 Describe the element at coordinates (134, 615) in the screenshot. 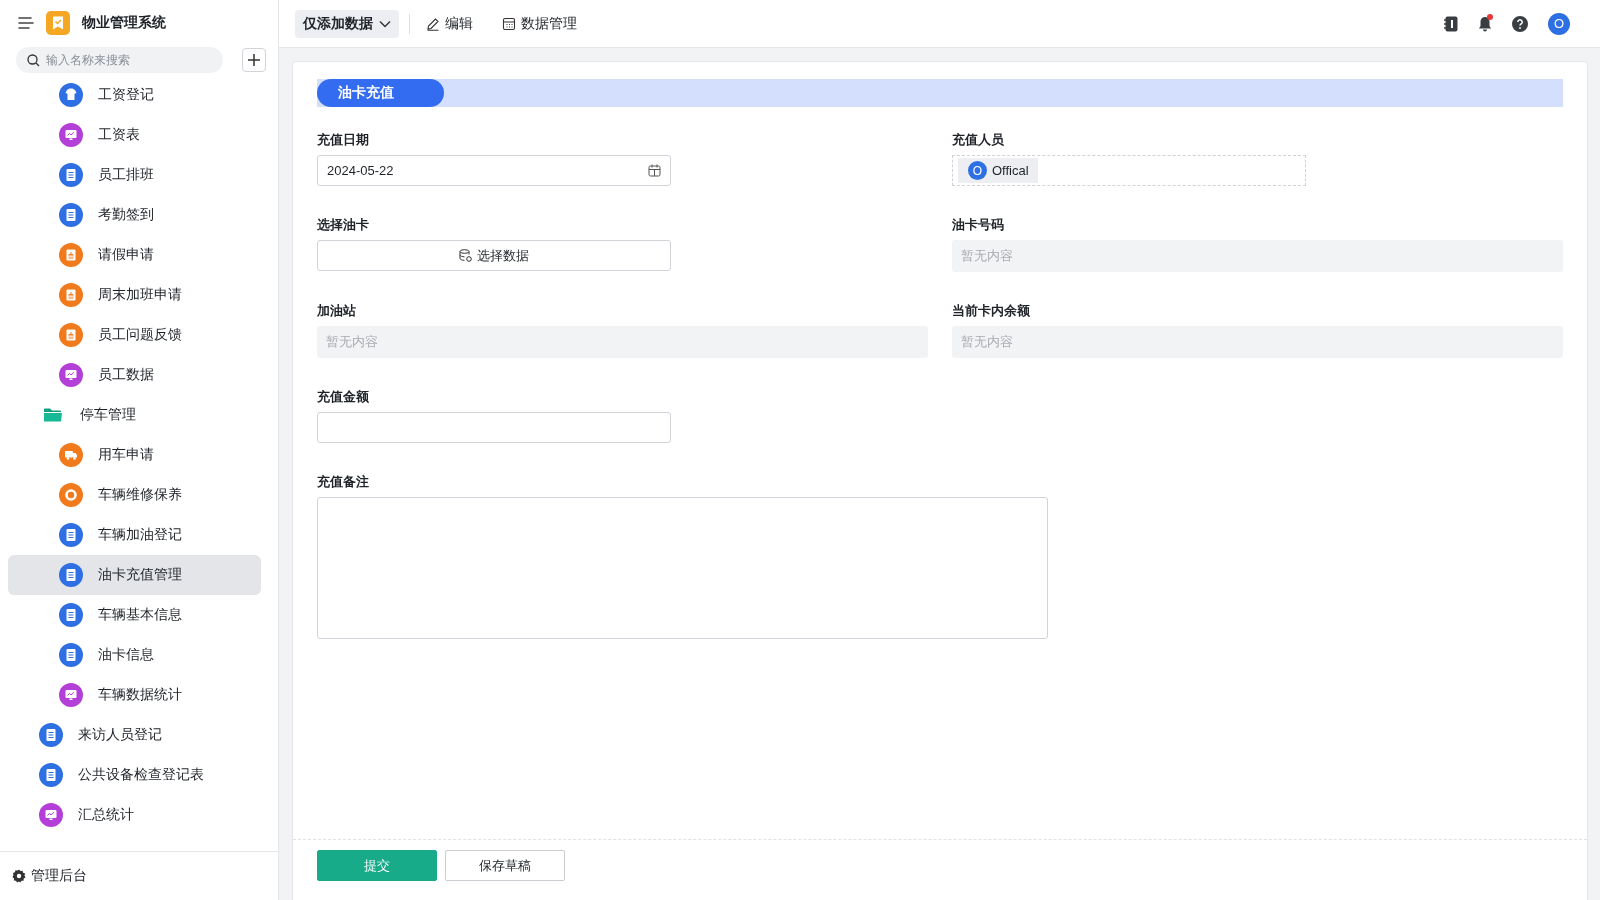

I see `sidebar-item: 车辆基本信息` at that location.